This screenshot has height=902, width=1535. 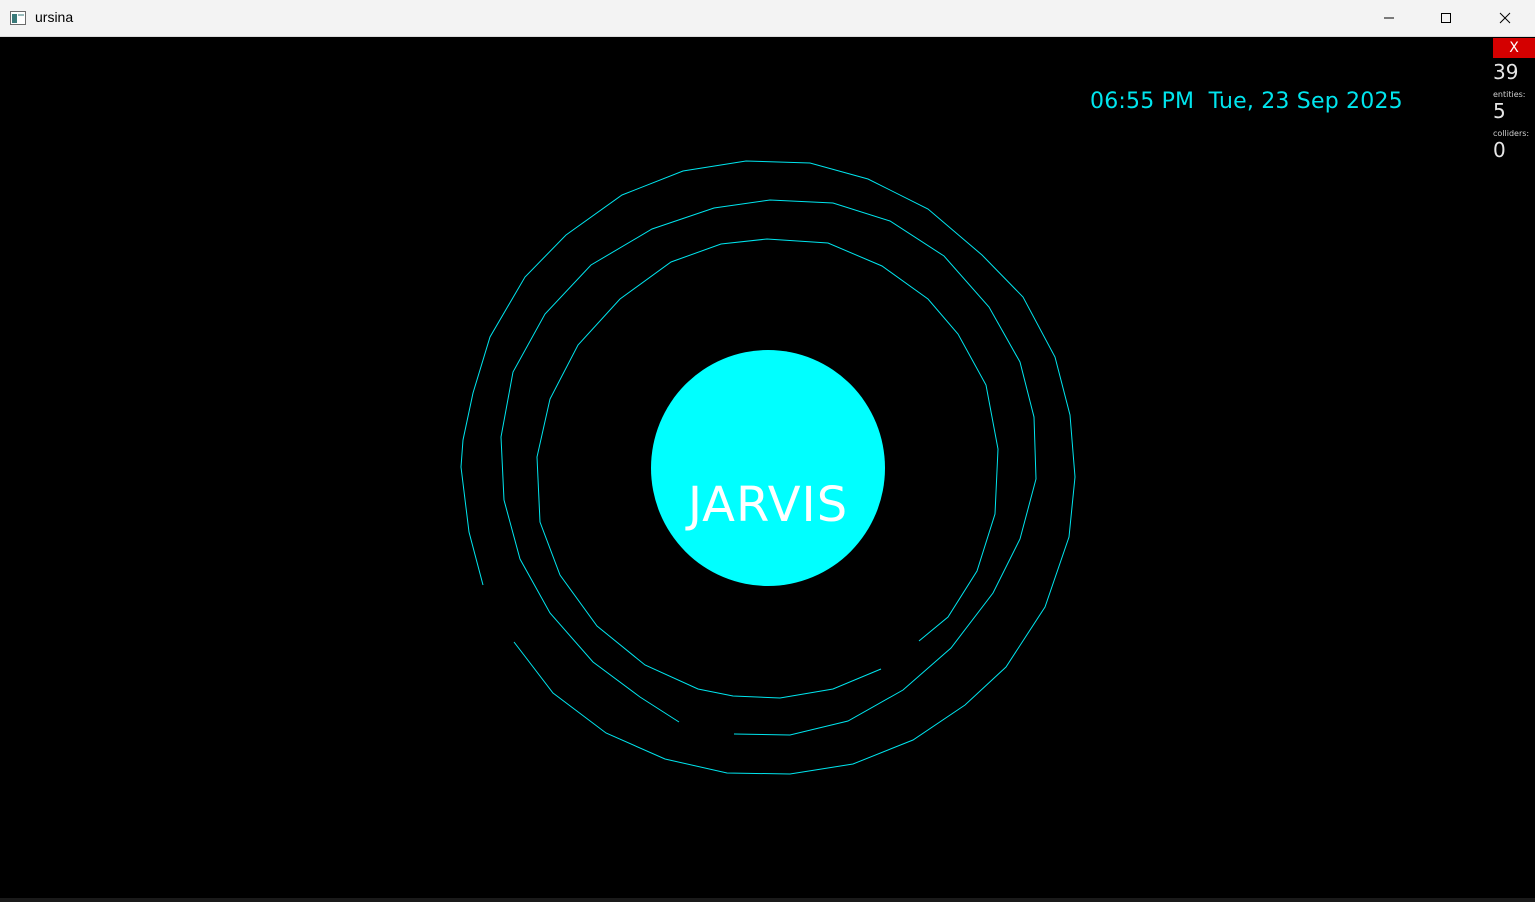 I want to click on colliders-count: 0, so click(x=1499, y=150).